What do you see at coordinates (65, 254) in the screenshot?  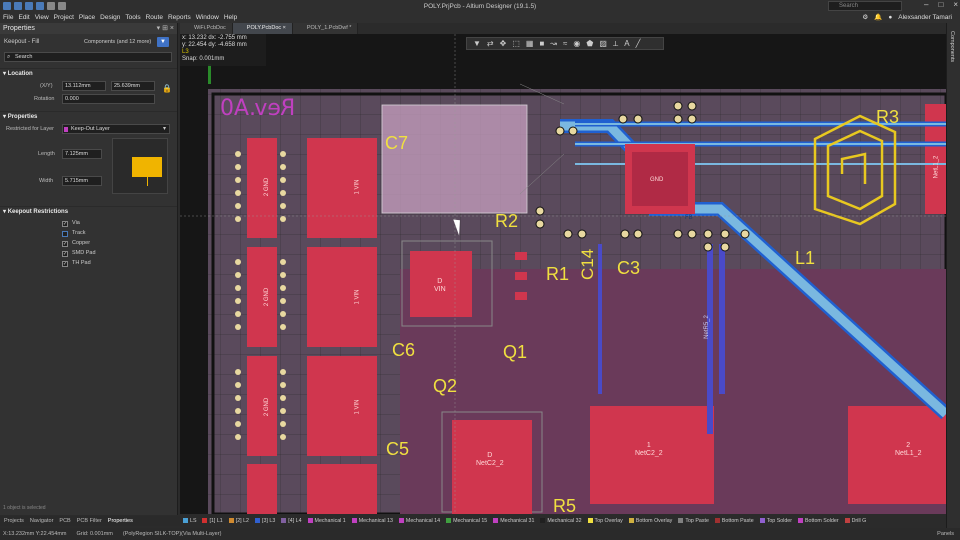 I see `checkbox-smd-pad: ✓` at bounding box center [65, 254].